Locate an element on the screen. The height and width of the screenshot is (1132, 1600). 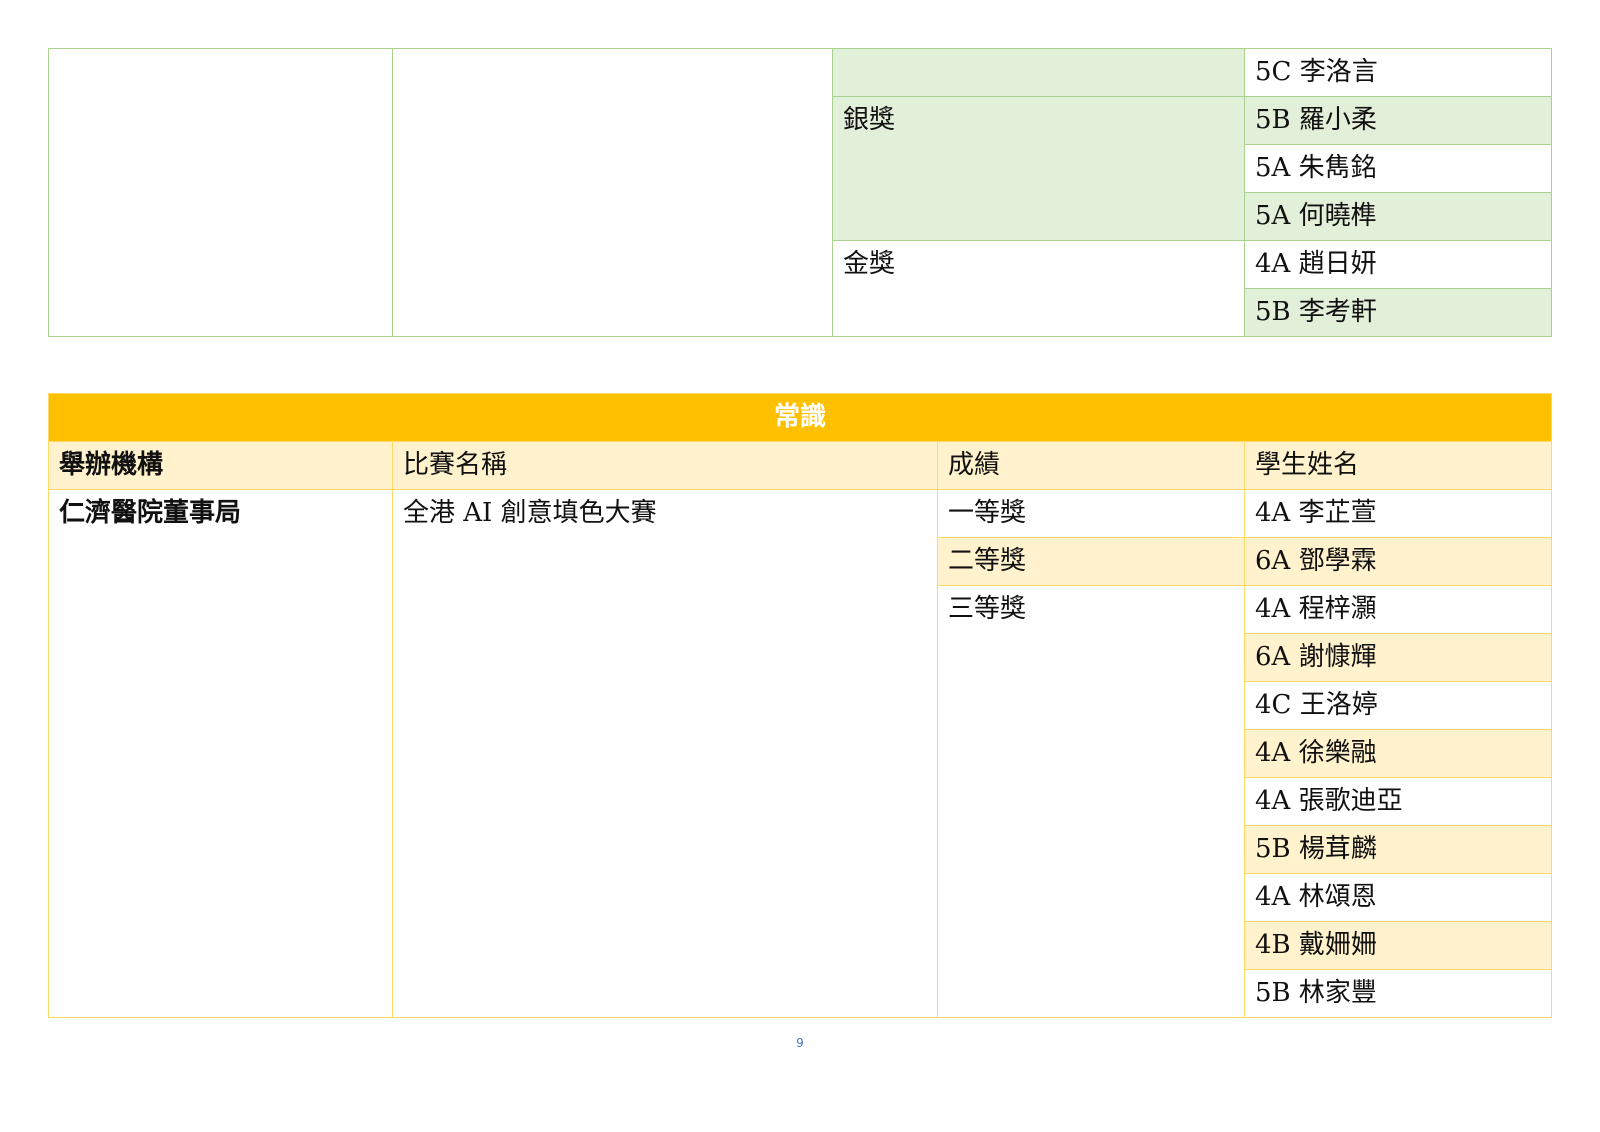
student-cell: 6A 謝慷輝 is located at coordinates (1398, 657).